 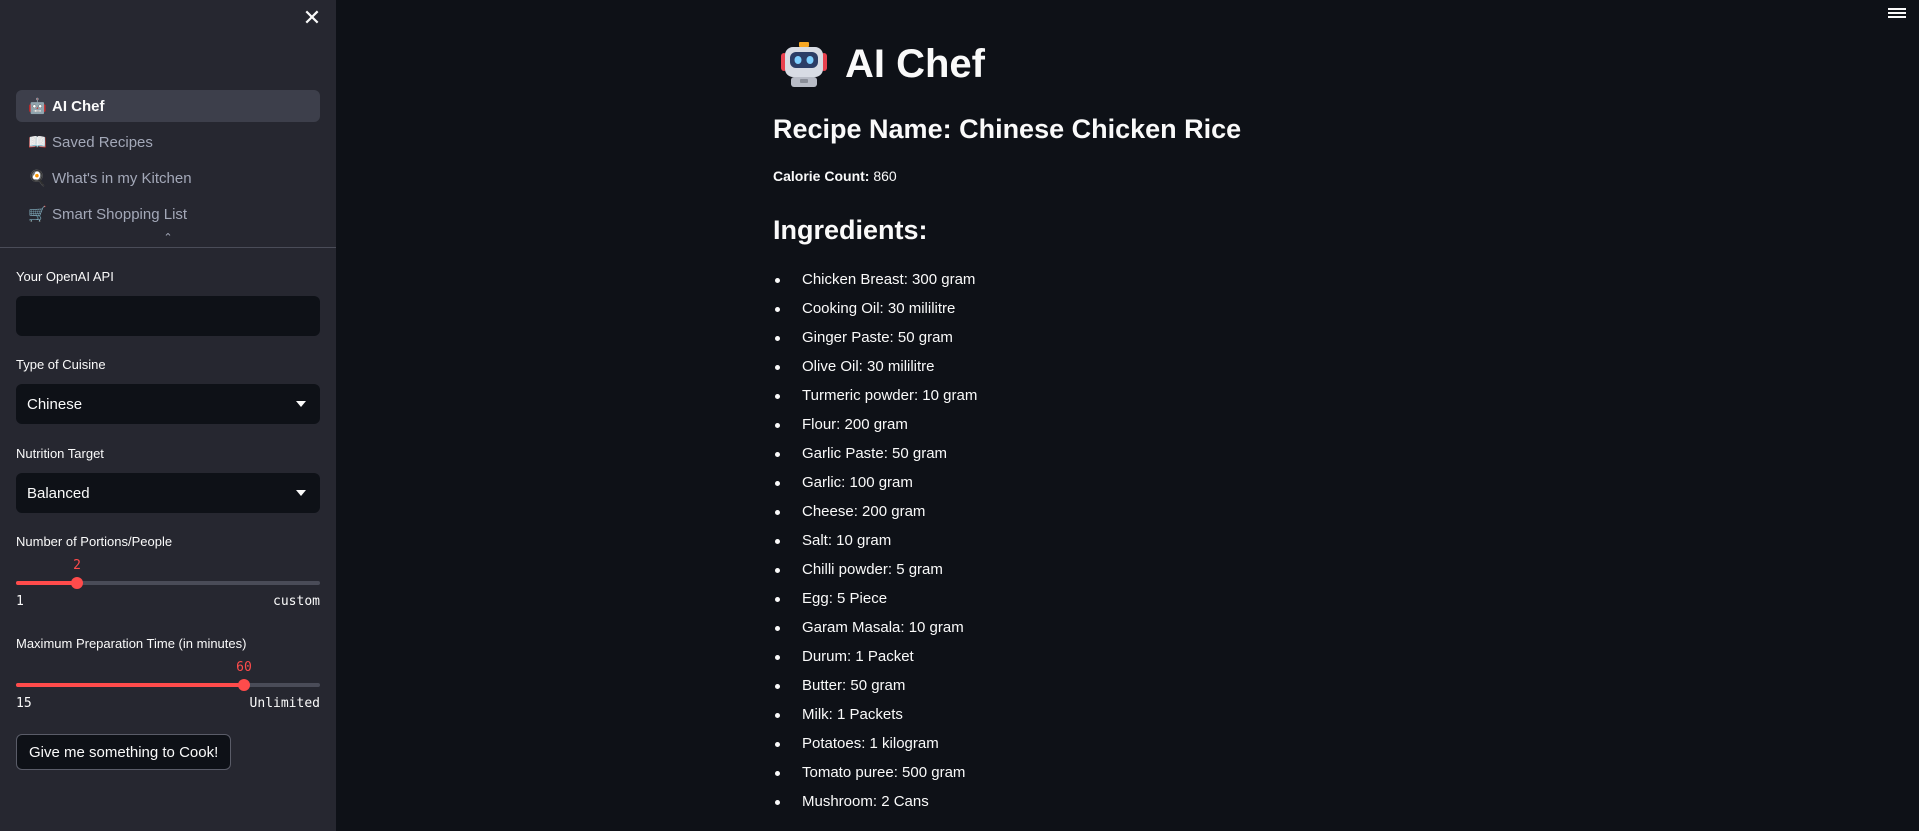 What do you see at coordinates (1023, 515) in the screenshot?
I see `list-item: Cheese: 200 gram` at bounding box center [1023, 515].